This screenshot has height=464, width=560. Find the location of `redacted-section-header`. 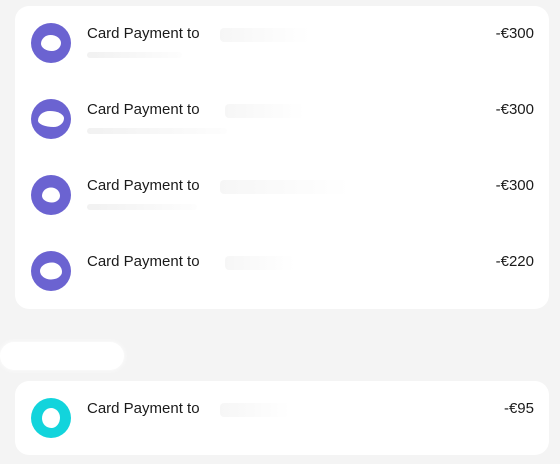

redacted-section-header is located at coordinates (62, 356).